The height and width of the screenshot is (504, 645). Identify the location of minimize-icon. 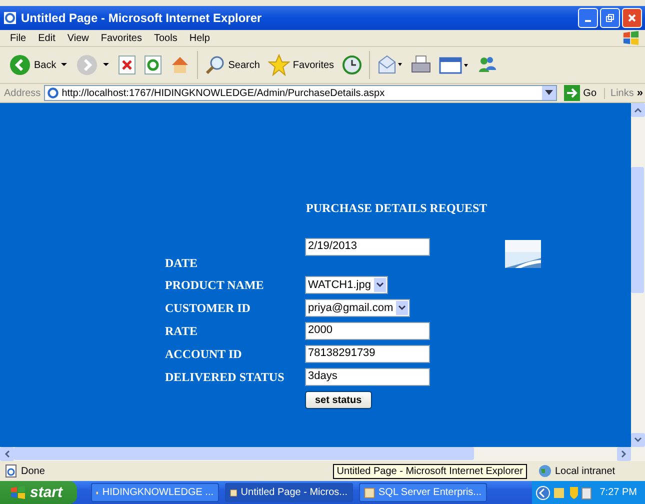
(588, 21).